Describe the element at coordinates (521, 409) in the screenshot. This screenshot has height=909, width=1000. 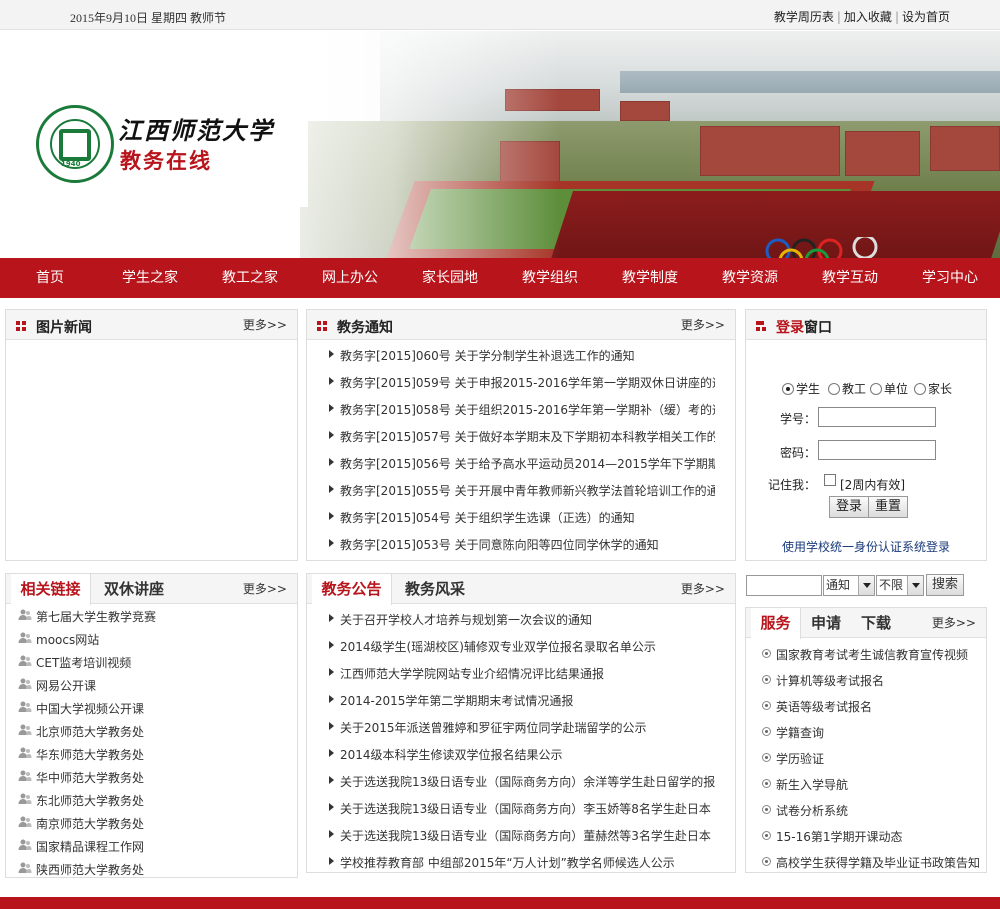
I see `notice-item: 教务字[2015]058号 关于组织2015-2016学年第一学期补（缓）考的通` at that location.